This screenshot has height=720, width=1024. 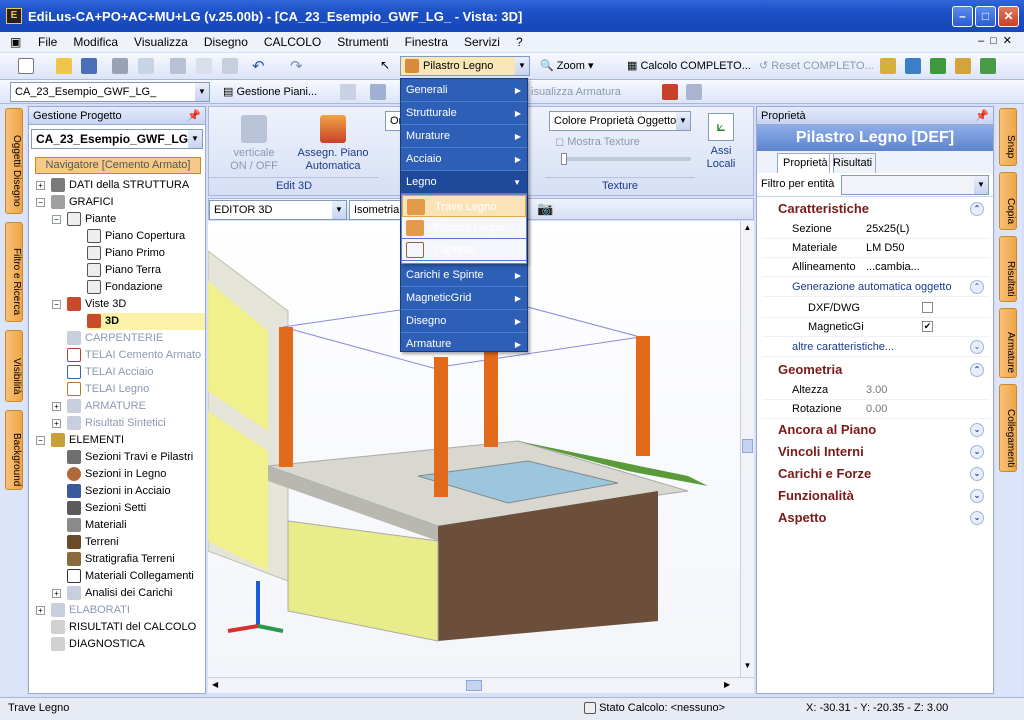 I want to click on local-axes-button: ⟀ Assi Locali, so click(x=721, y=142).